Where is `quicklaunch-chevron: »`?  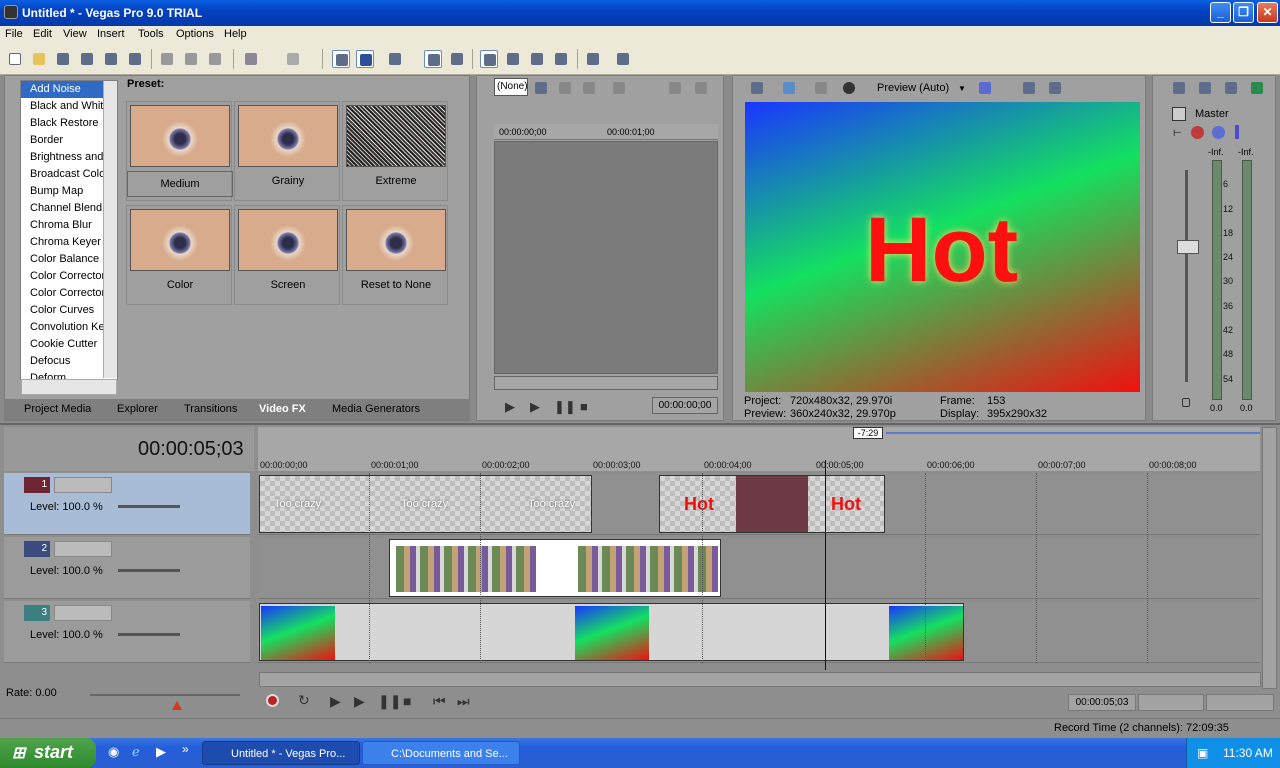
quicklaunch-chevron: » is located at coordinates (185, 749).